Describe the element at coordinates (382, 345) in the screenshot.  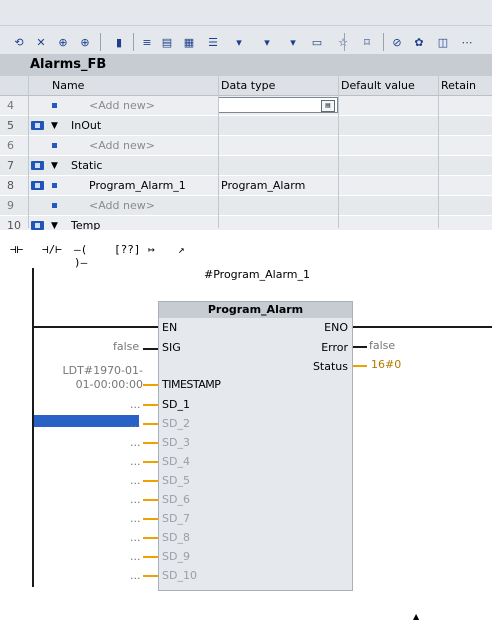
I see `error-actual-value: false` at that location.